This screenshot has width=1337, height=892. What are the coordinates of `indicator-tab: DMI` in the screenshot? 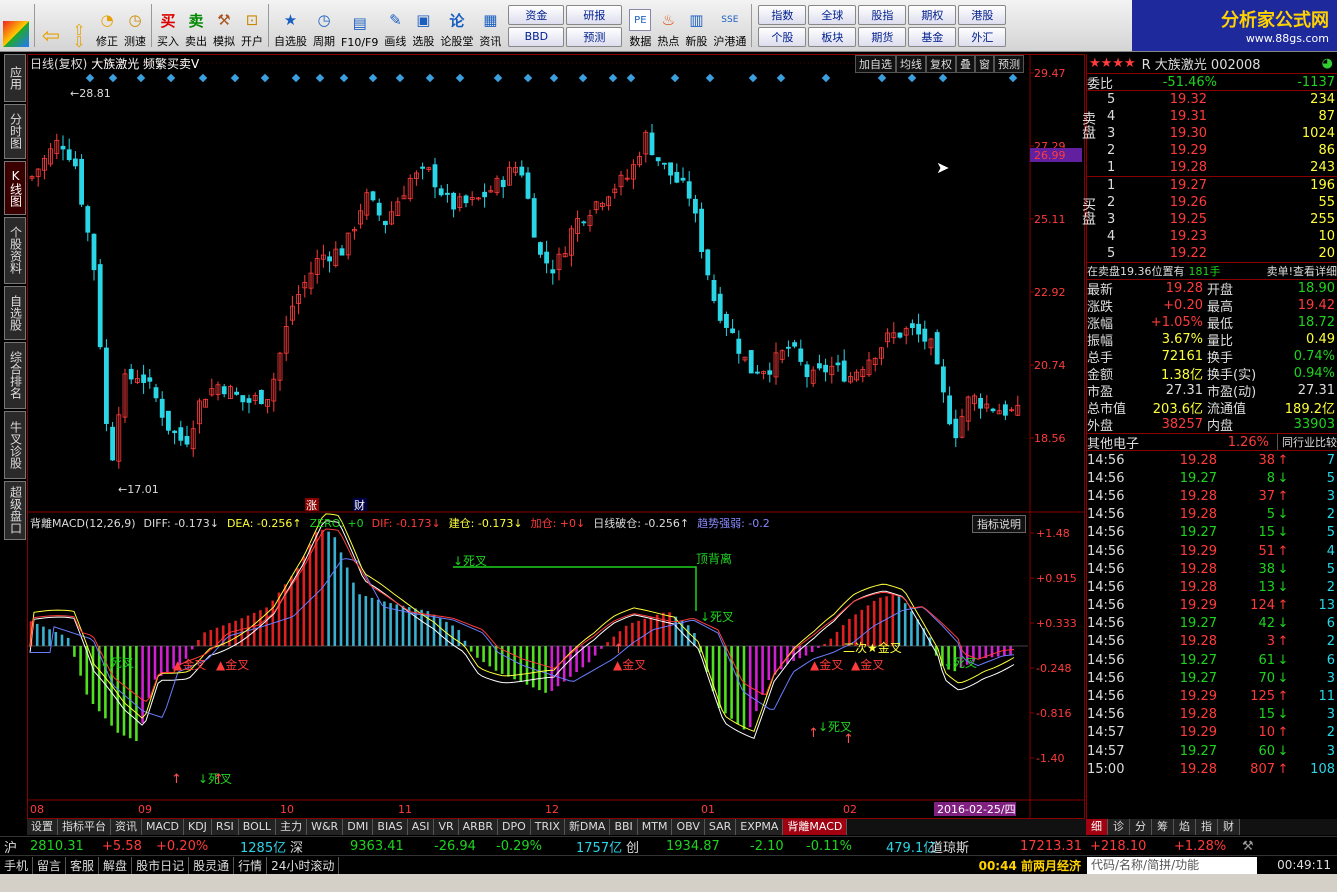 It's located at (358, 827).